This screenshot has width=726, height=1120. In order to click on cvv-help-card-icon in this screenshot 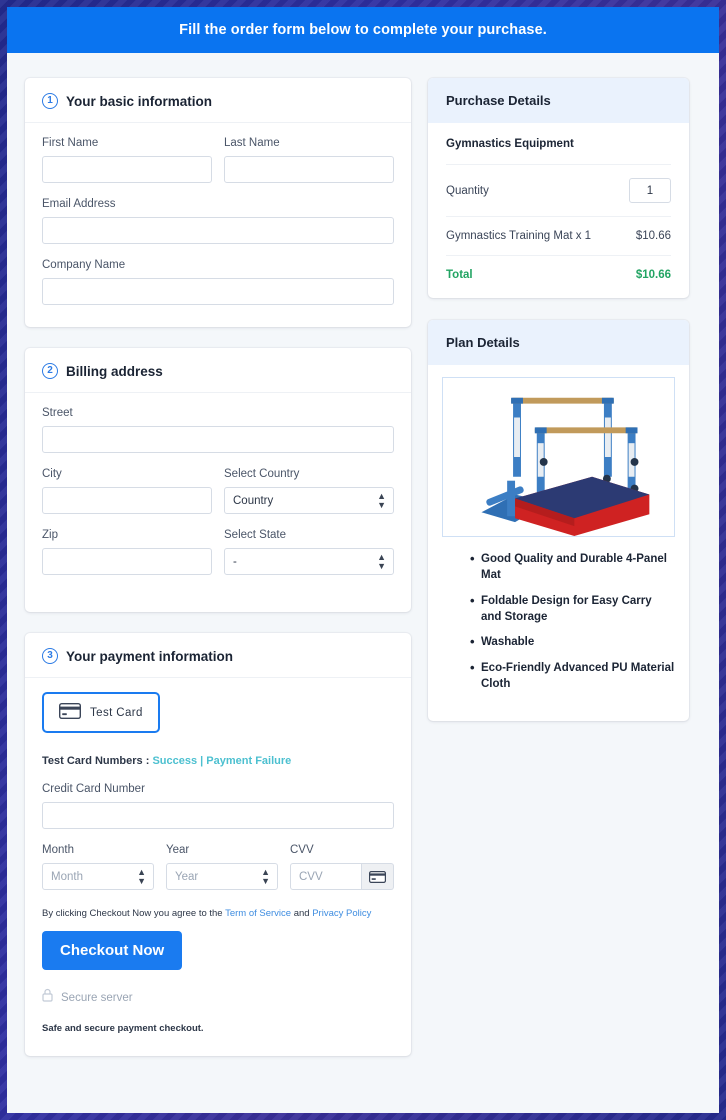, I will do `click(378, 876)`.